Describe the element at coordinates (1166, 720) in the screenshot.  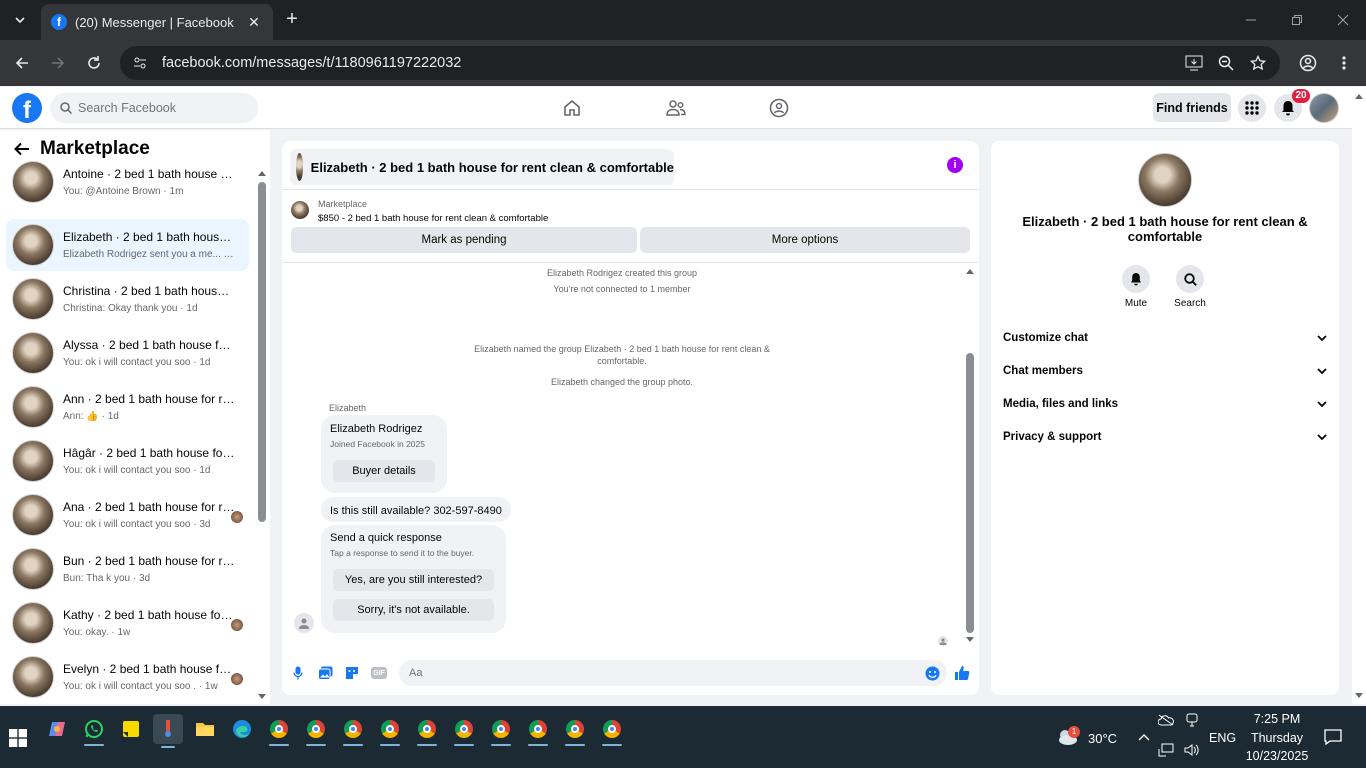
I see `tray-icon-cloud-off` at that location.